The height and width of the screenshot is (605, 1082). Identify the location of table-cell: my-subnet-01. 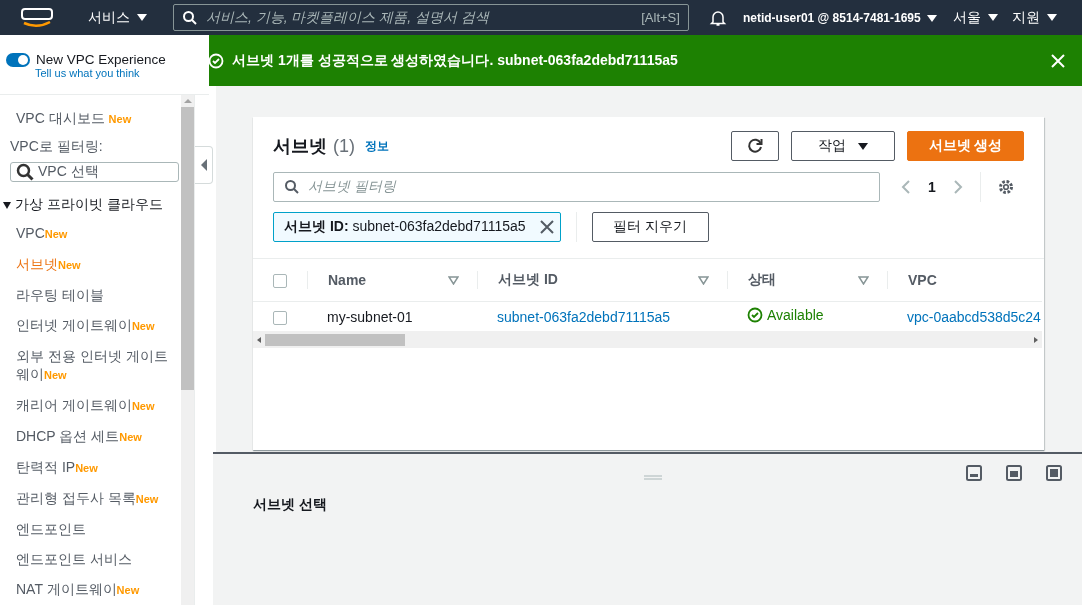
(370, 316).